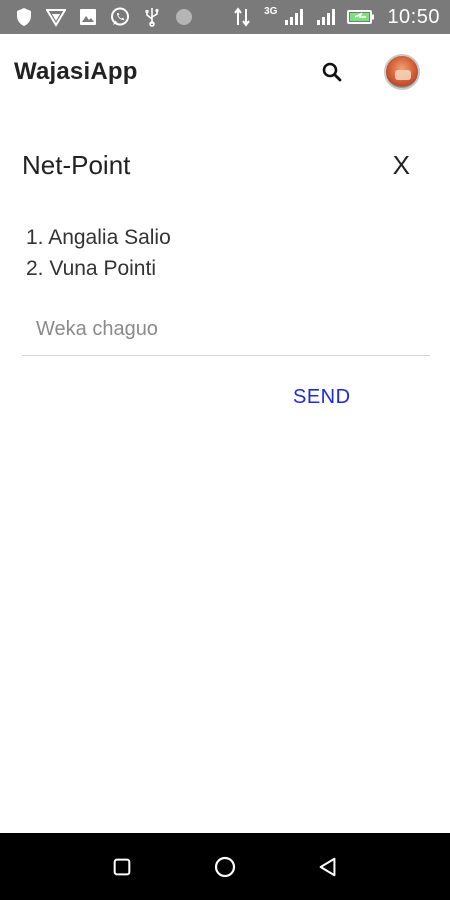 The width and height of the screenshot is (450, 900). What do you see at coordinates (271, 11) in the screenshot?
I see `network-type-label: 3G` at bounding box center [271, 11].